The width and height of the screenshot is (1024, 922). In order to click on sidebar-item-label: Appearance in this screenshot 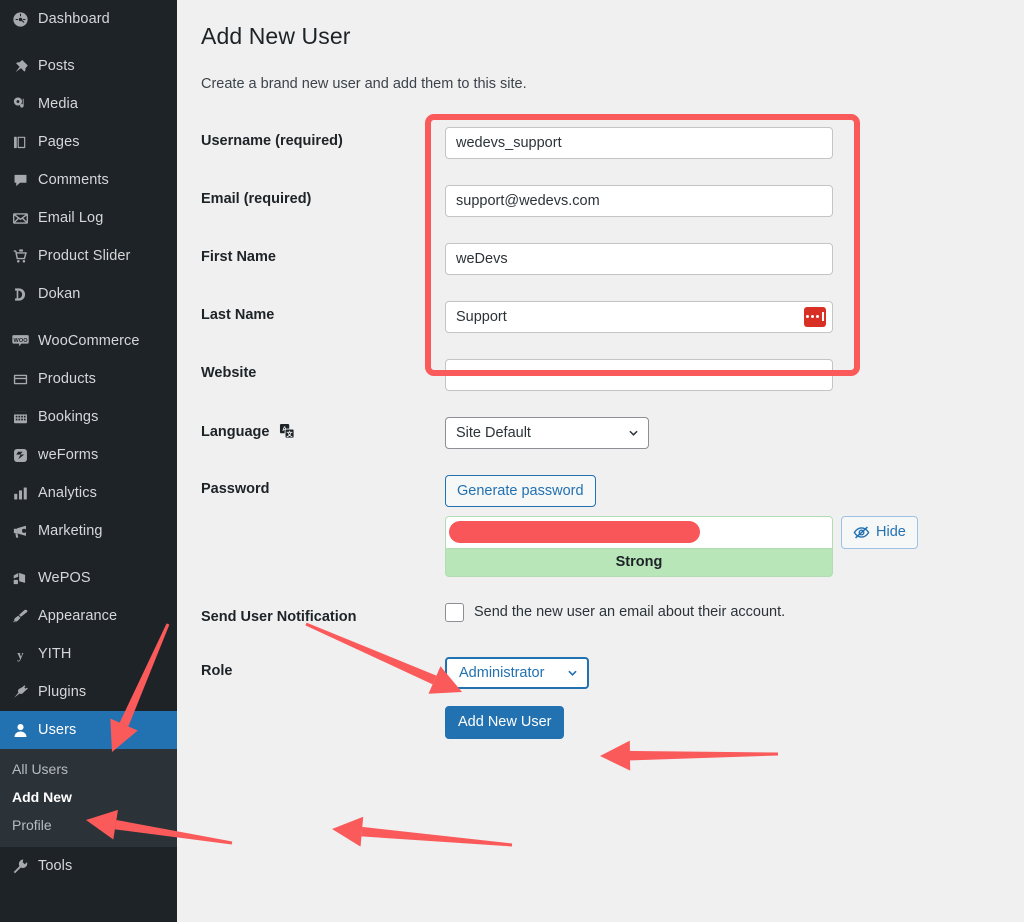, I will do `click(78, 616)`.